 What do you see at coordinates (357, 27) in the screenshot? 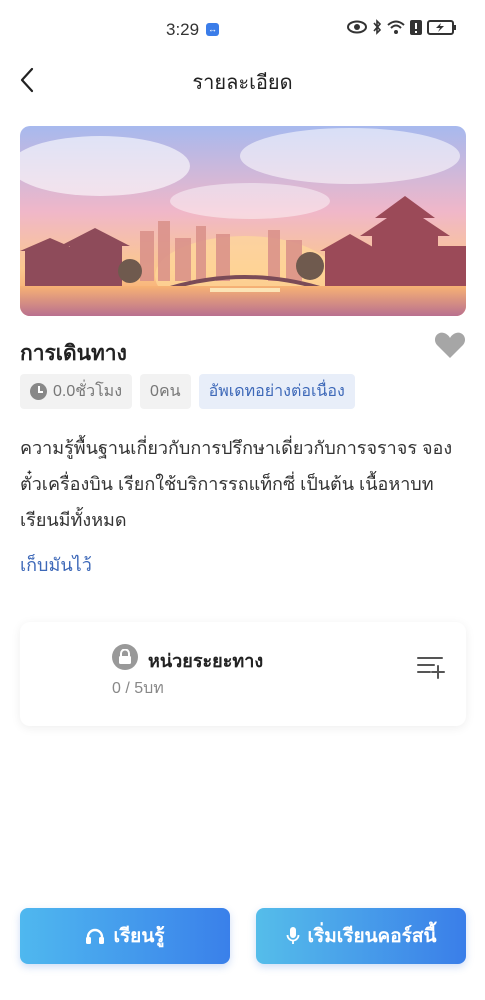
I see `eye-icon` at bounding box center [357, 27].